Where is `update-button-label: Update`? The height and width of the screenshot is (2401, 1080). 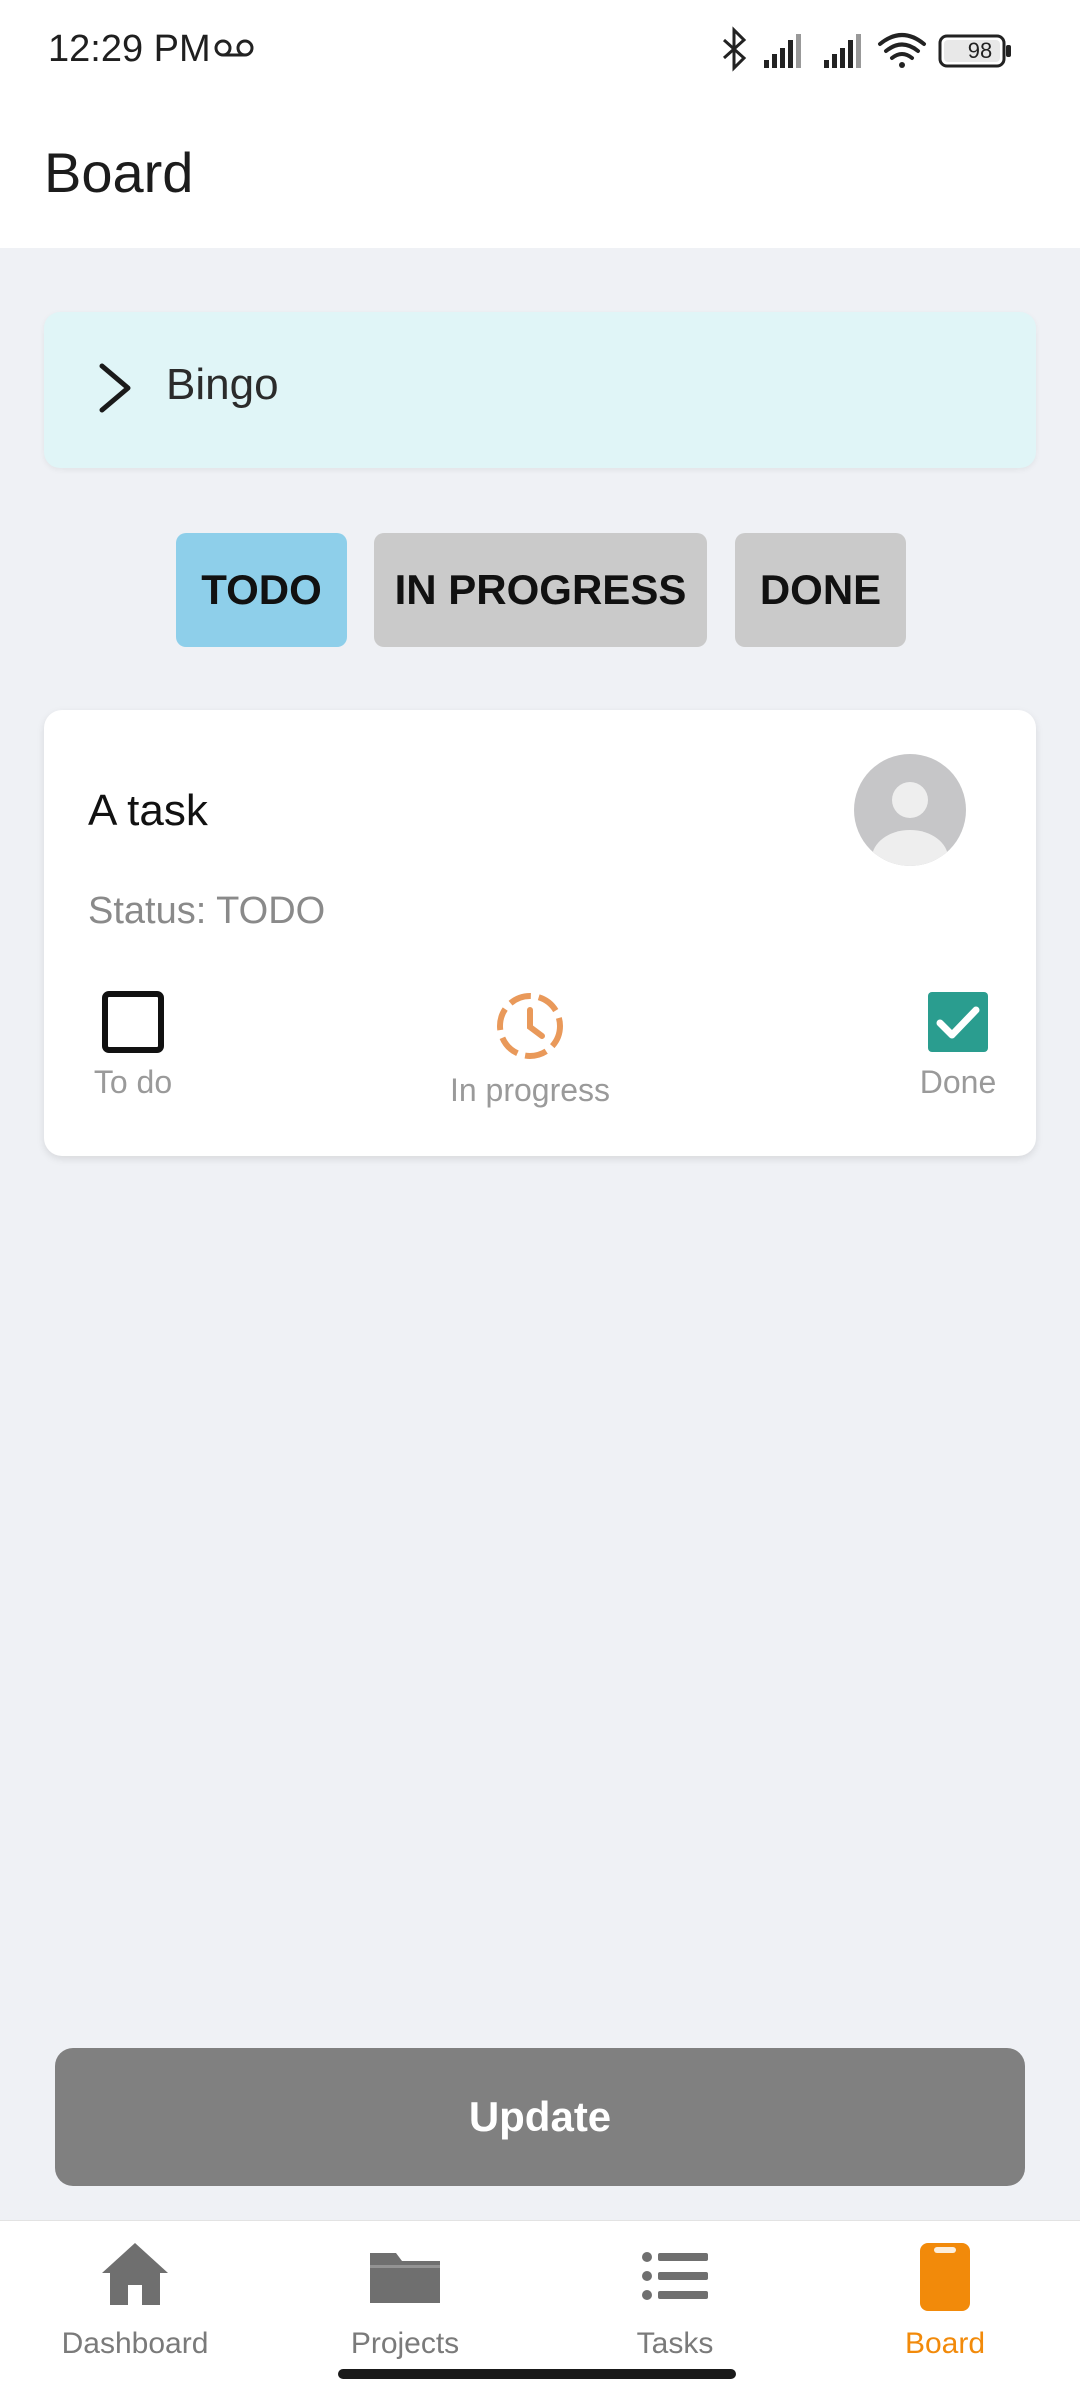 update-button-label: Update is located at coordinates (540, 2116).